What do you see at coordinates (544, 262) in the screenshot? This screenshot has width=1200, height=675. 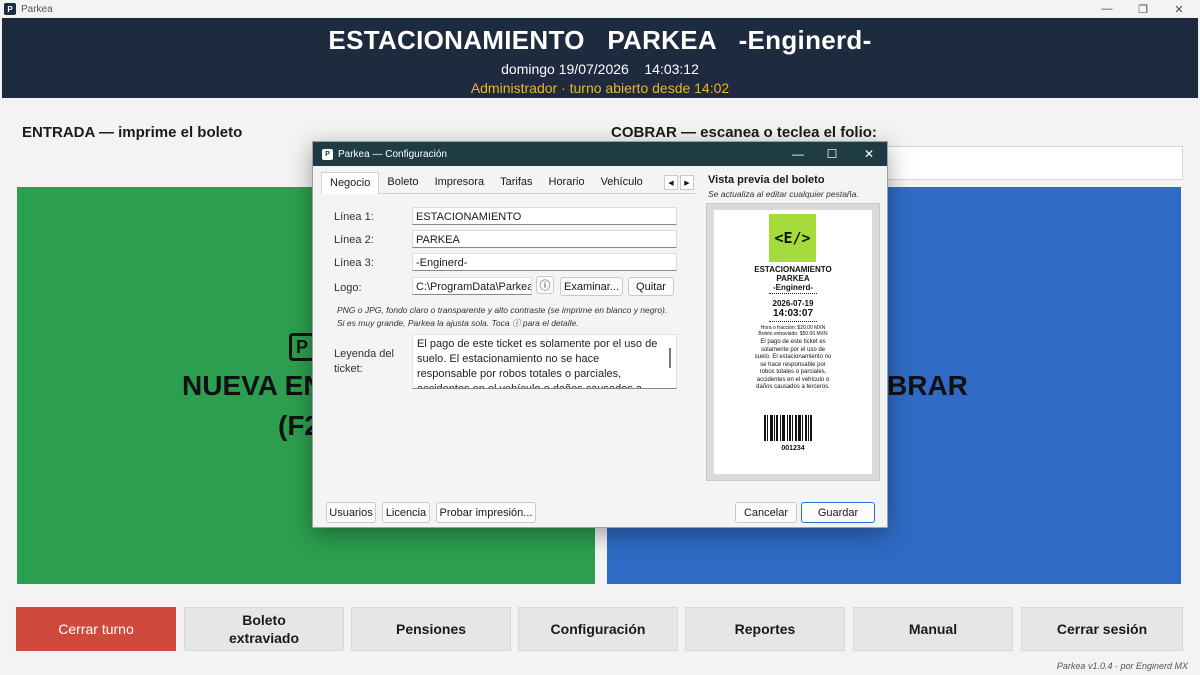 I see `linea3-field: -Enginerd-` at bounding box center [544, 262].